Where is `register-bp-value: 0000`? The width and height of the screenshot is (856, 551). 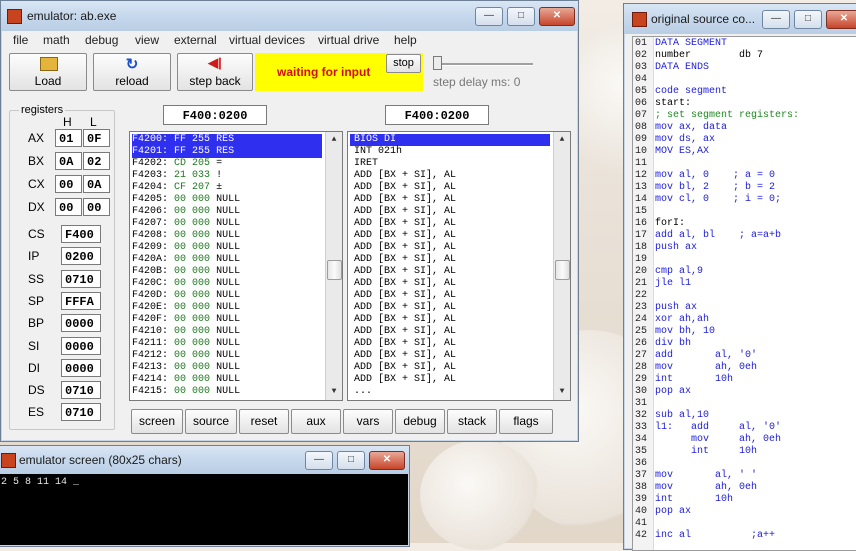
register-bp-value: 0000 is located at coordinates (81, 323).